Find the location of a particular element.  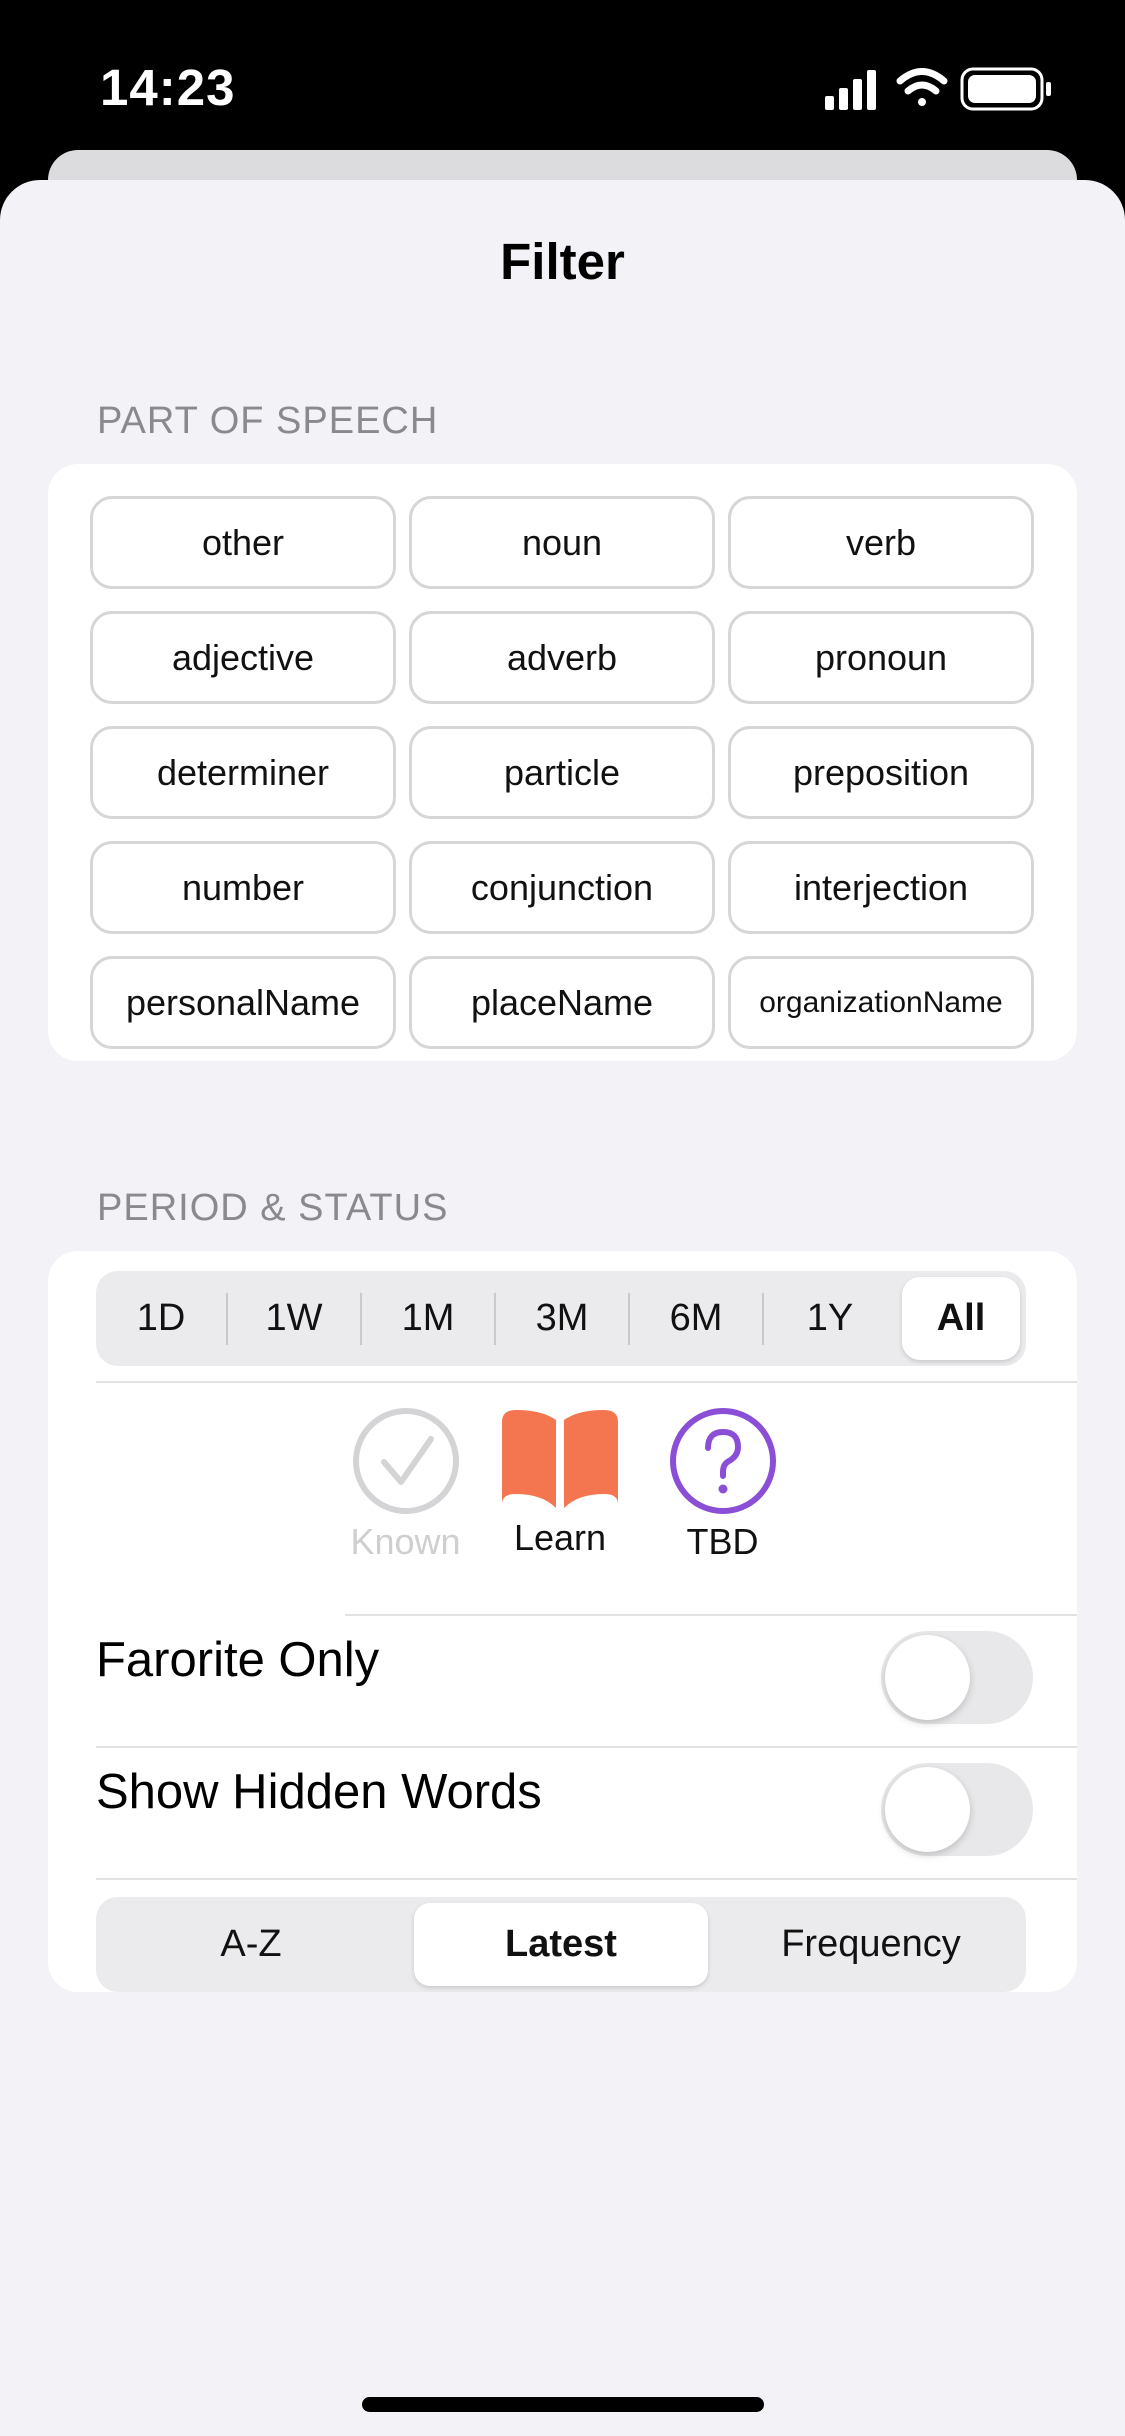

favorite-only-toggle is located at coordinates (957, 1677).